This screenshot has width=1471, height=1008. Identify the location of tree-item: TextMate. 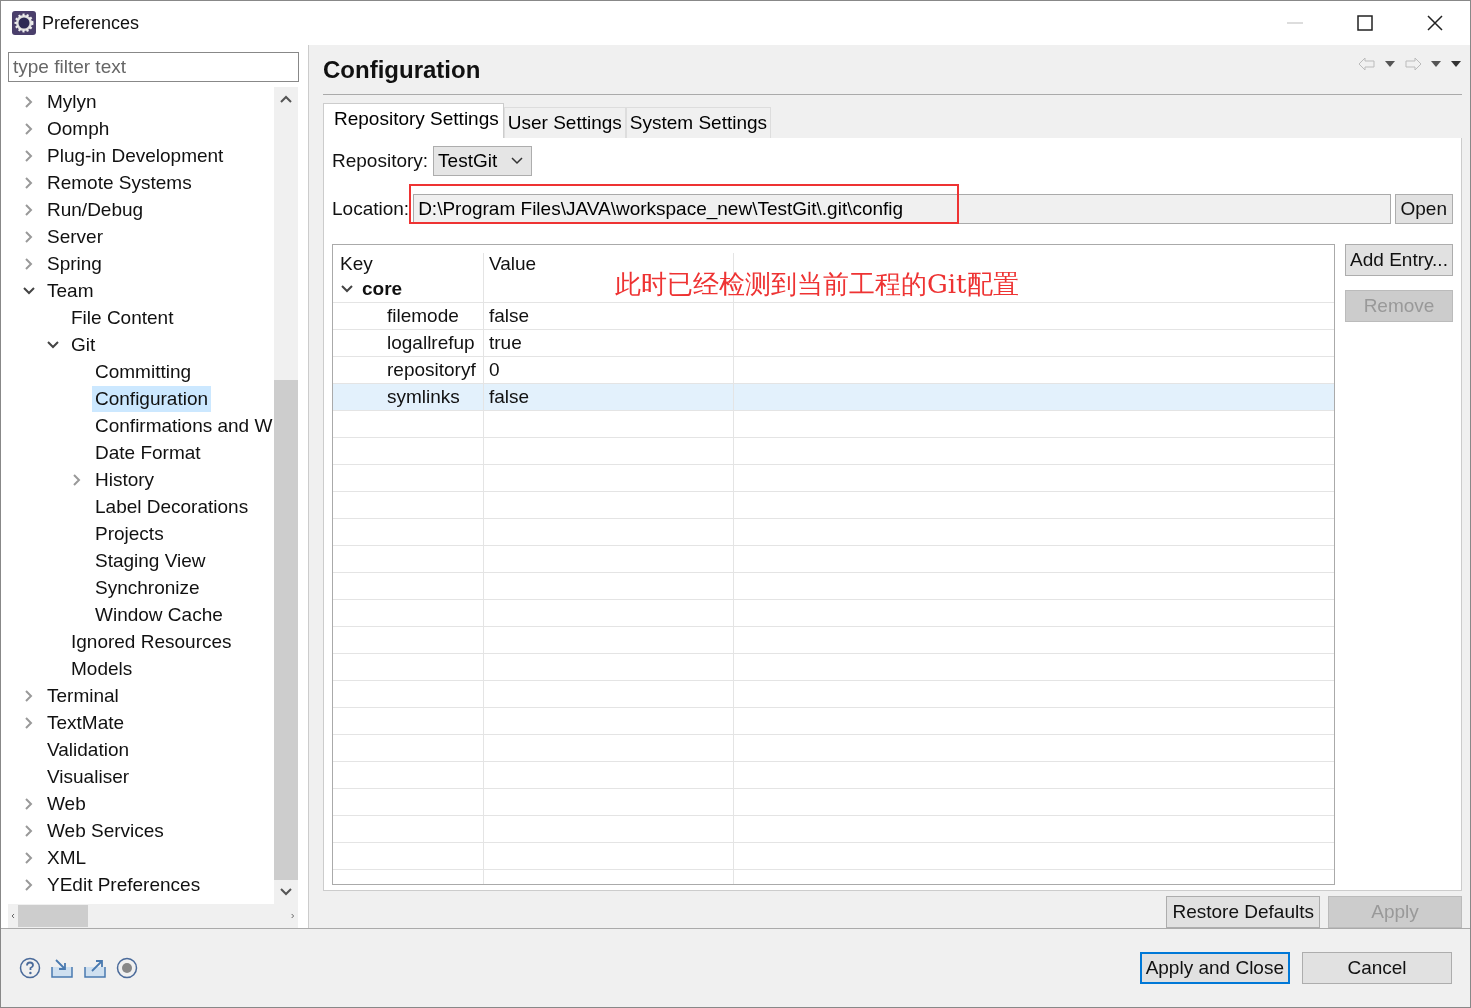
(86, 722).